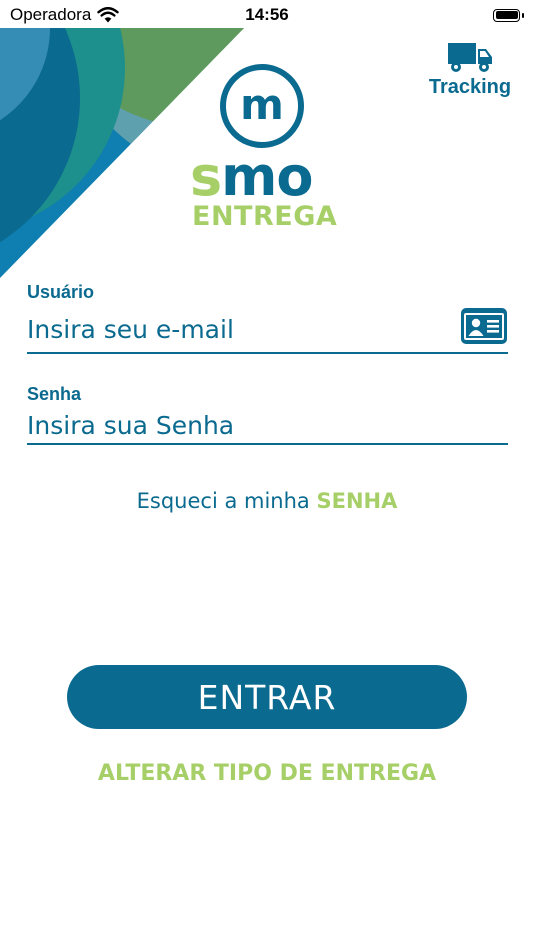 This screenshot has width=534, height=950. What do you see at coordinates (54, 394) in the screenshot?
I see `password-label: Senha` at bounding box center [54, 394].